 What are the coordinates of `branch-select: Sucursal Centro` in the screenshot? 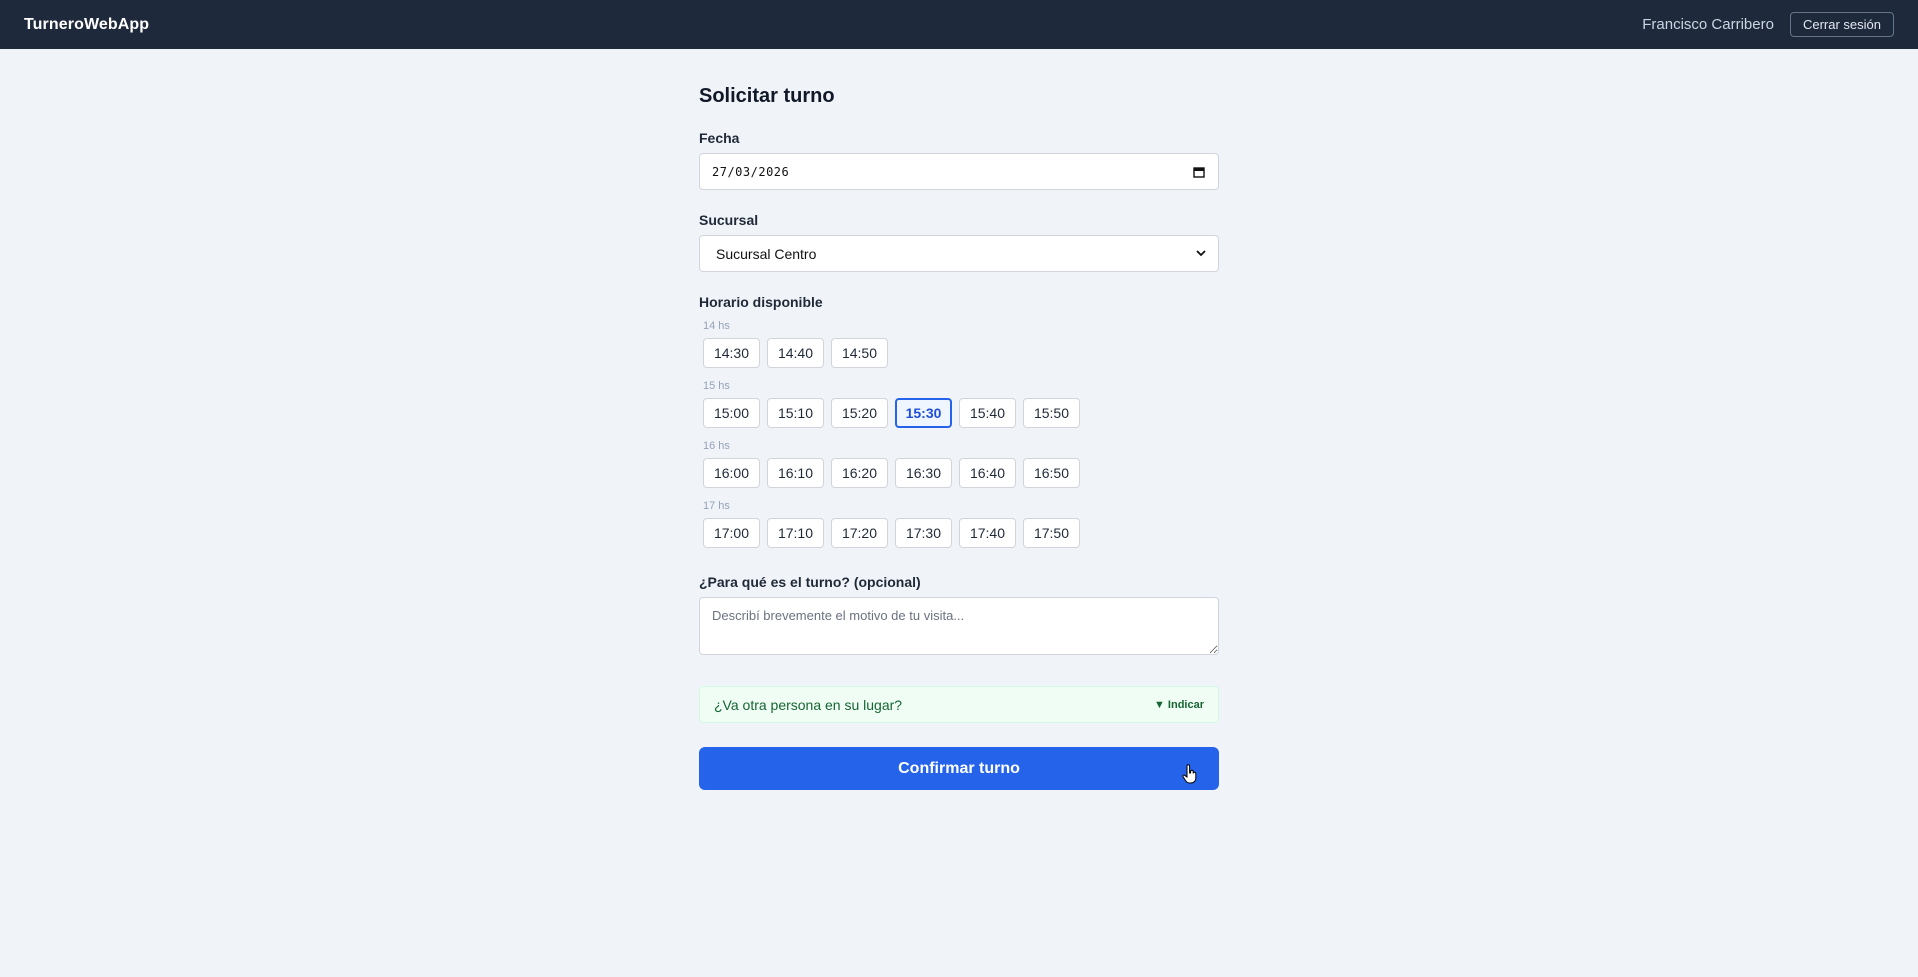 It's located at (959, 253).